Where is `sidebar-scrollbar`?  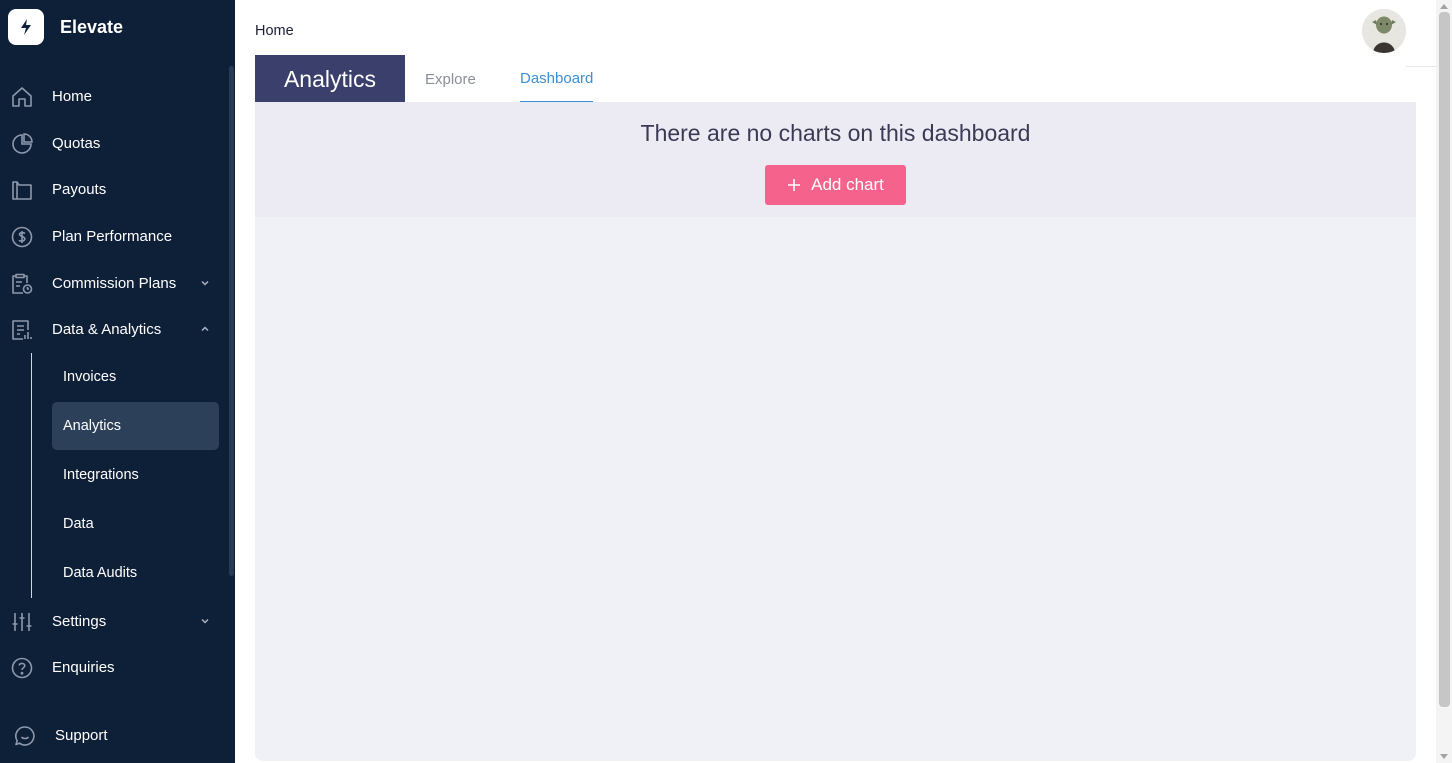
sidebar-scrollbar is located at coordinates (231, 321).